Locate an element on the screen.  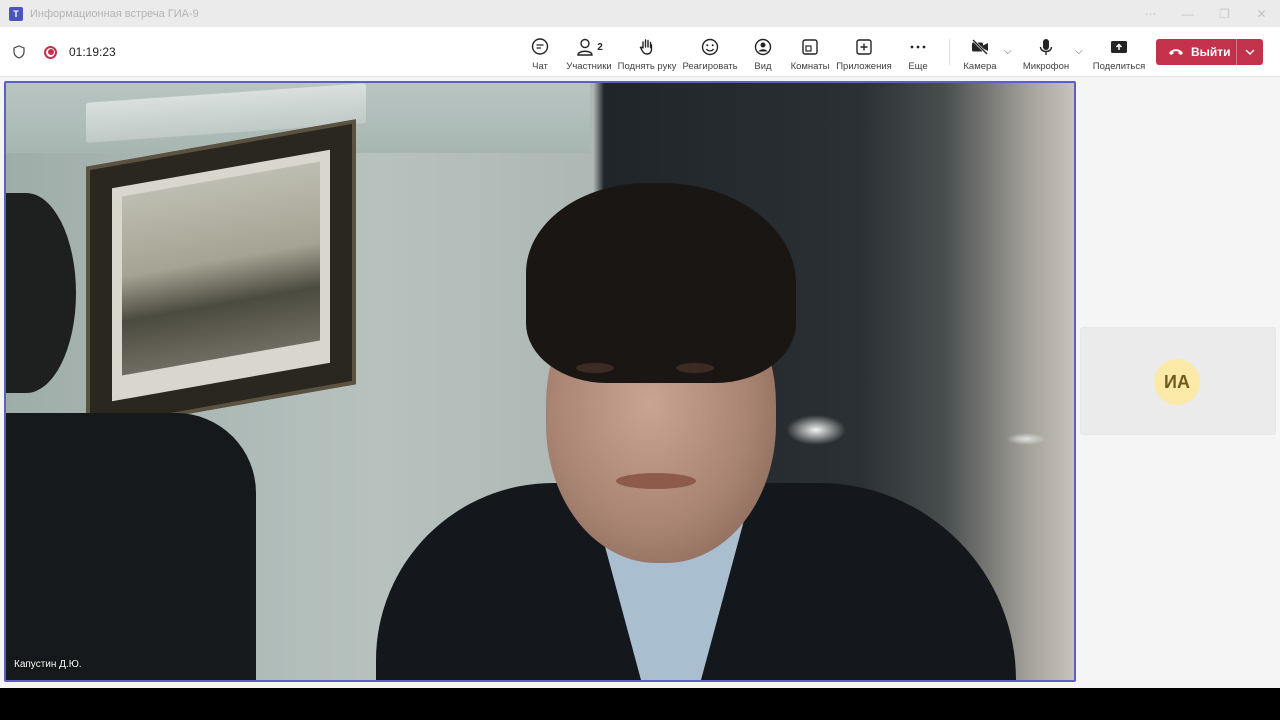
hand-icon is located at coordinates (646, 47).